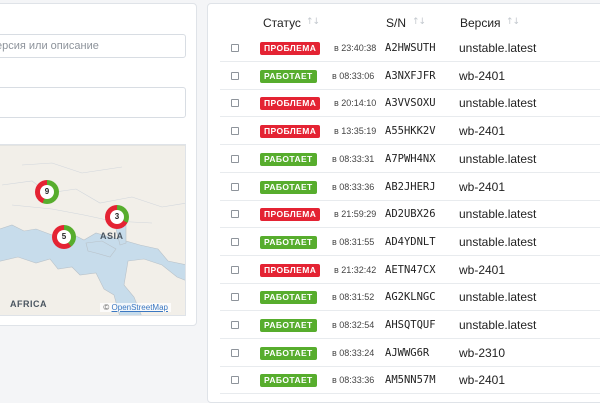 The image size is (600, 403). What do you see at coordinates (355, 48) in the screenshot?
I see `status-time: в 23:40:38` at bounding box center [355, 48].